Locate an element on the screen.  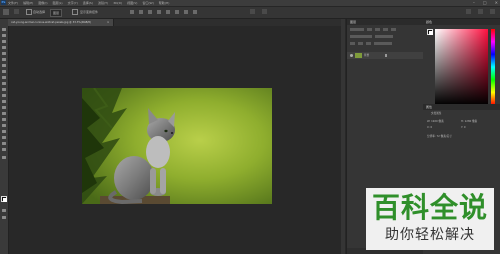
marquee-tool-icon is located at coordinates (4, 35).